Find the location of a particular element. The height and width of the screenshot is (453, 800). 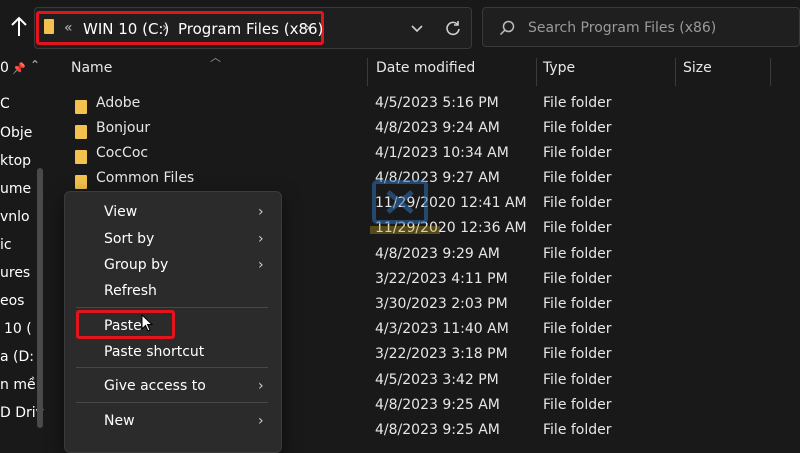

up-arrow-icon is located at coordinates (22, 28).